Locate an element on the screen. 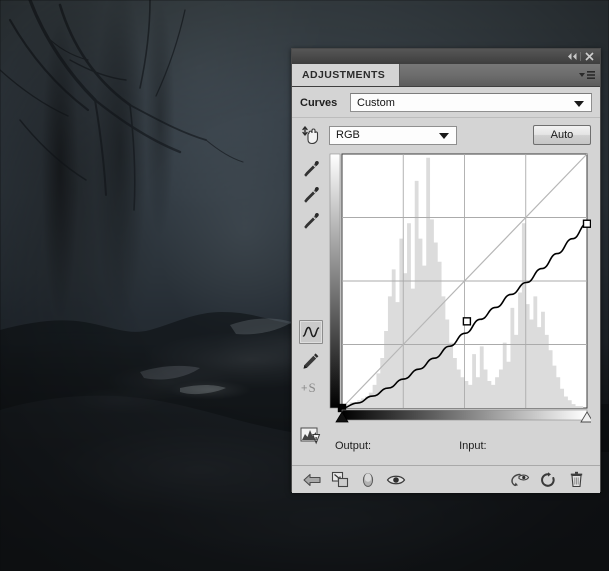  channel-dropdown-value: RGB is located at coordinates (348, 135).